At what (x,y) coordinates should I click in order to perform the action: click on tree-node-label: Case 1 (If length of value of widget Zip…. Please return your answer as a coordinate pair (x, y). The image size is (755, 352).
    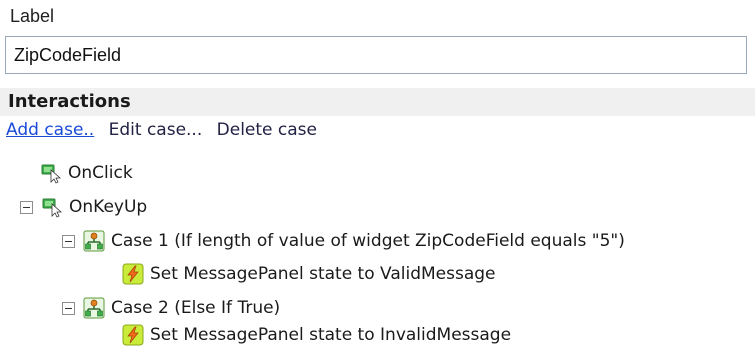
    Looking at the image, I should click on (368, 241).